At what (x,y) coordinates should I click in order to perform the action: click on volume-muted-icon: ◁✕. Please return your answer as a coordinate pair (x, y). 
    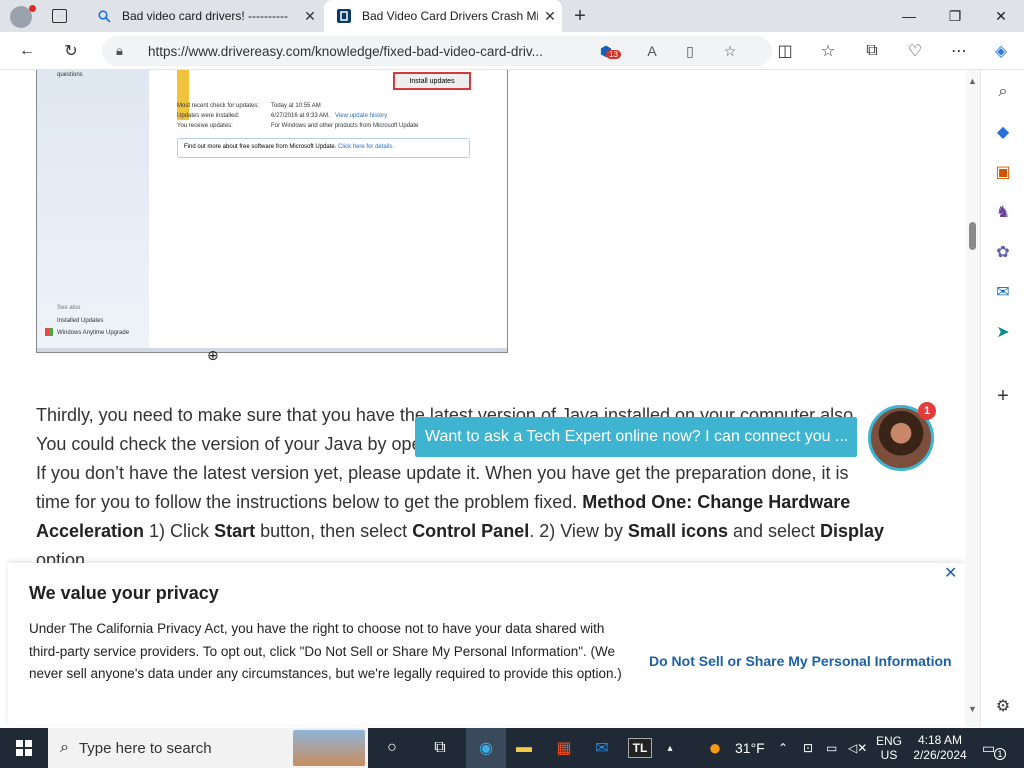
    Looking at the image, I should click on (857, 748).